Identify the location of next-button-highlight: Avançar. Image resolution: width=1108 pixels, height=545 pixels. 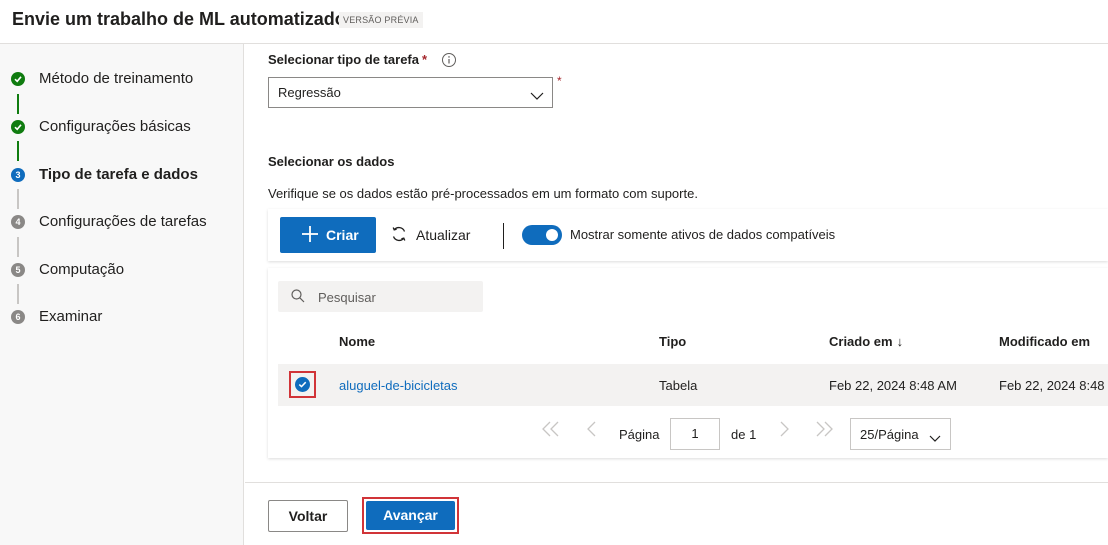
(410, 515).